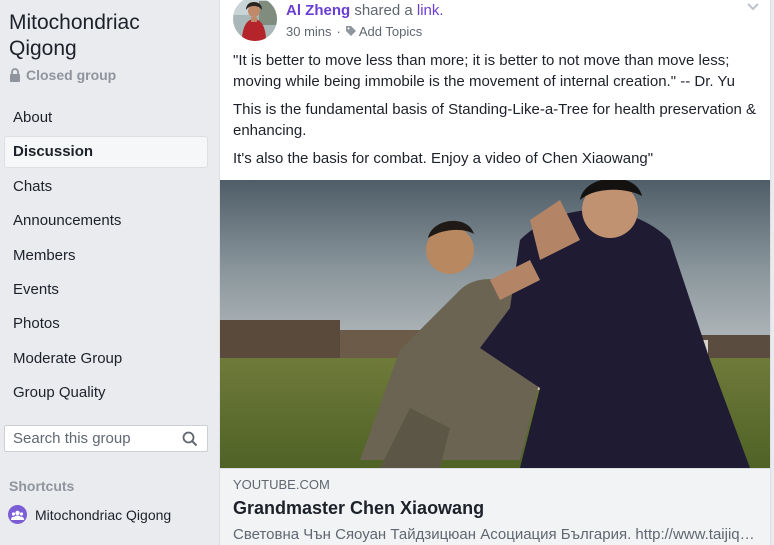 The image size is (774, 545). What do you see at coordinates (753, 8) in the screenshot?
I see `chevron-down-icon` at bounding box center [753, 8].